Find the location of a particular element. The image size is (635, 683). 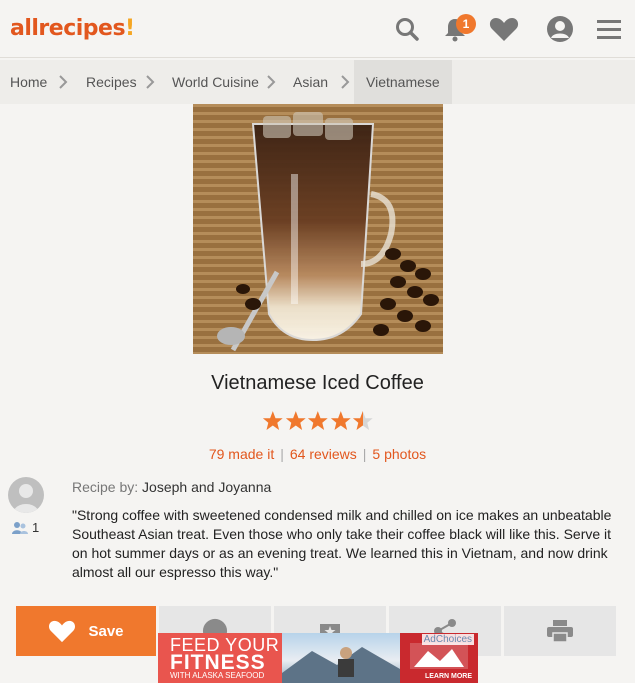

recipe-stats: 79 made it | 64 reviews | 5 photos is located at coordinates (317, 454).